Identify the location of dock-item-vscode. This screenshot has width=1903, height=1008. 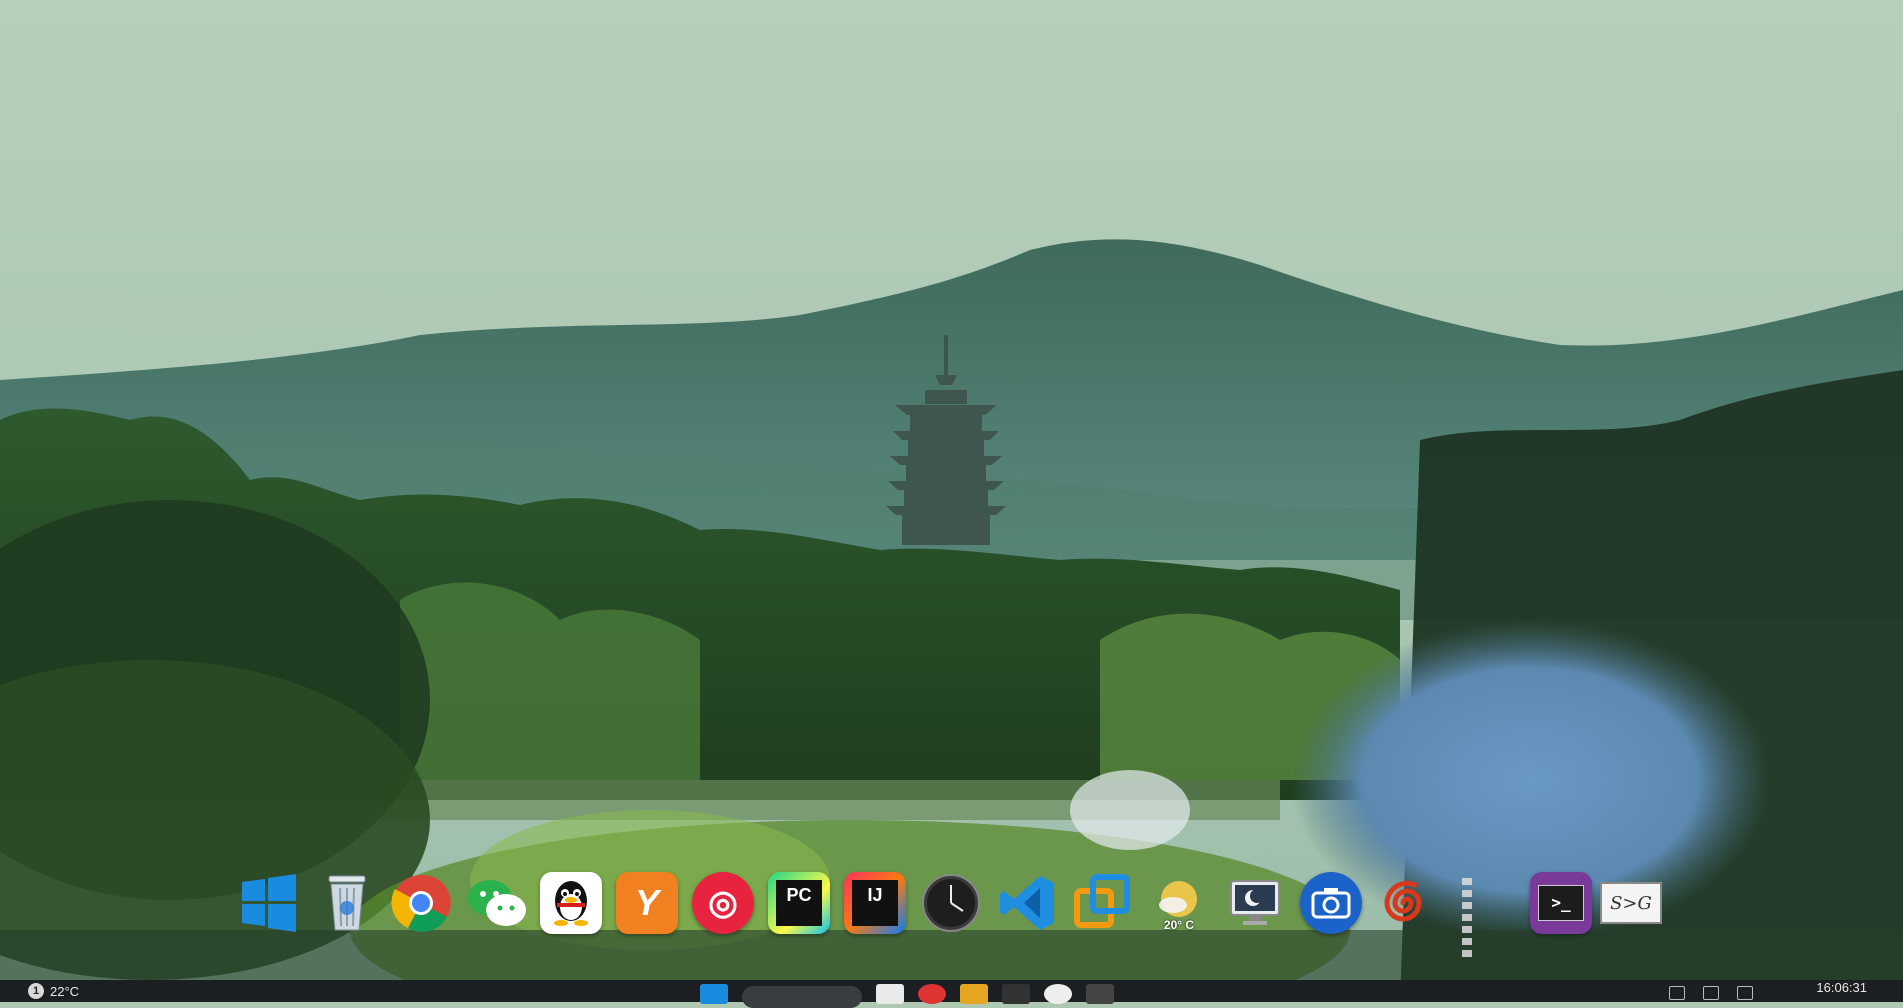
(1027, 903).